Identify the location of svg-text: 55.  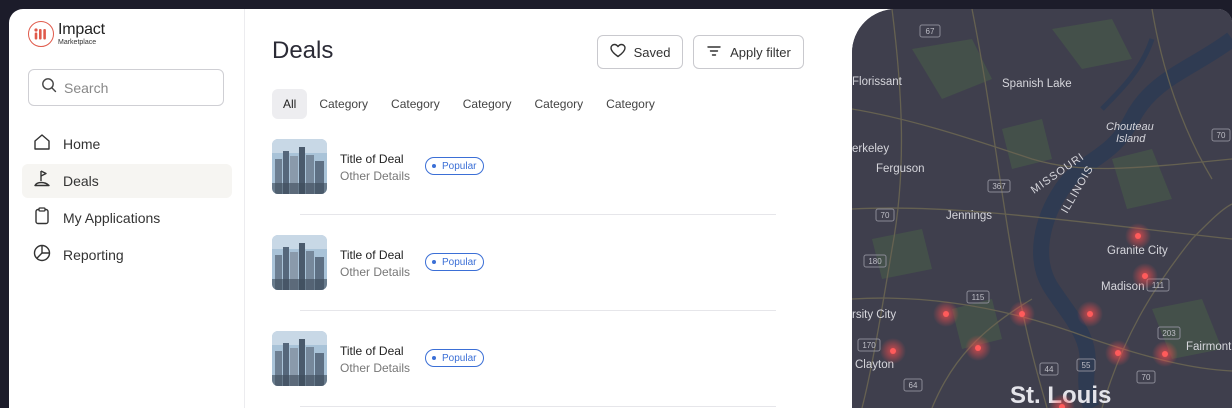
(1086, 365).